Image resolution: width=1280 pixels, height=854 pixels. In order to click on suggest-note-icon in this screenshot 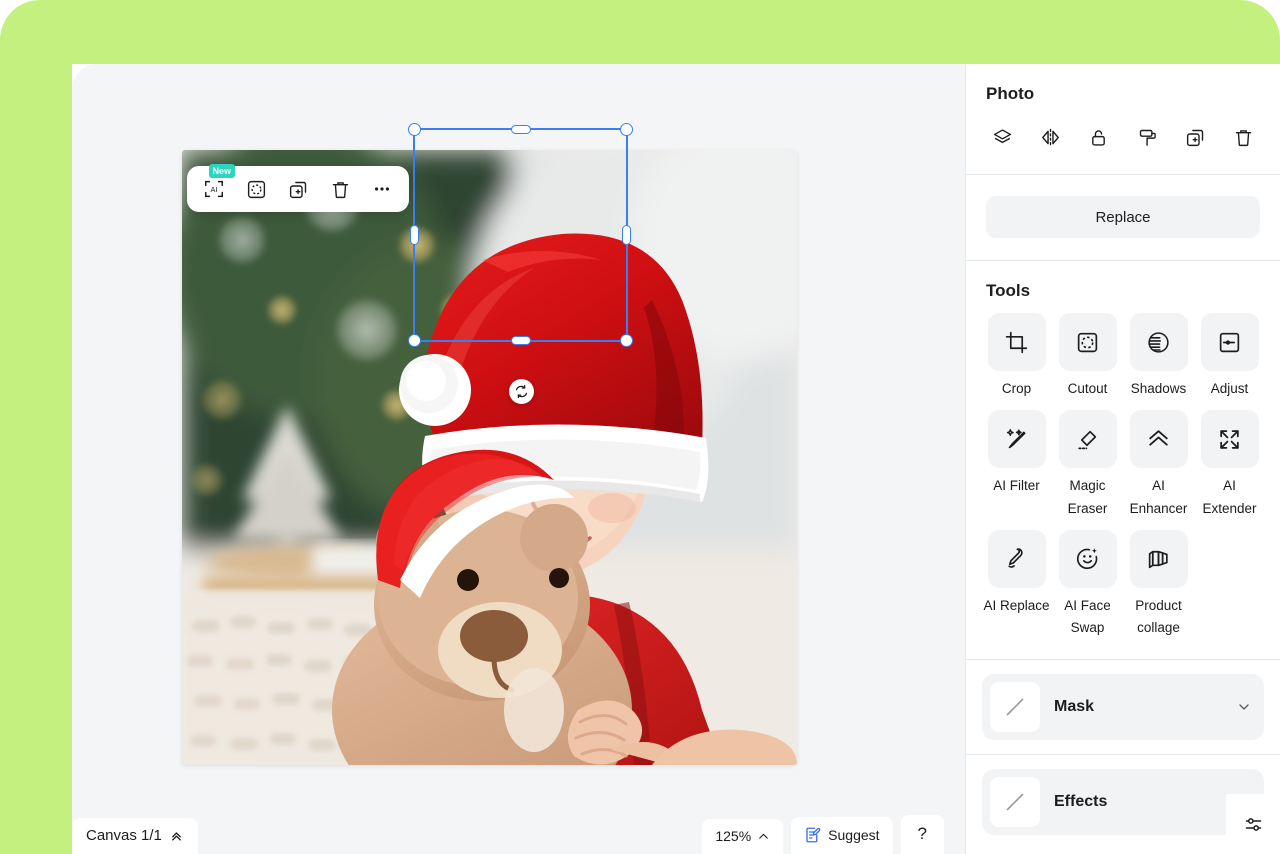, I will do `click(813, 835)`.